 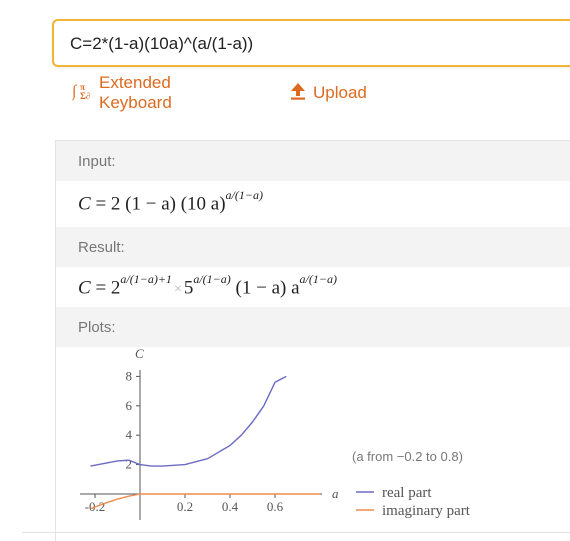 I want to click on legend-imaginary-label: imaginary part, so click(x=426, y=511).